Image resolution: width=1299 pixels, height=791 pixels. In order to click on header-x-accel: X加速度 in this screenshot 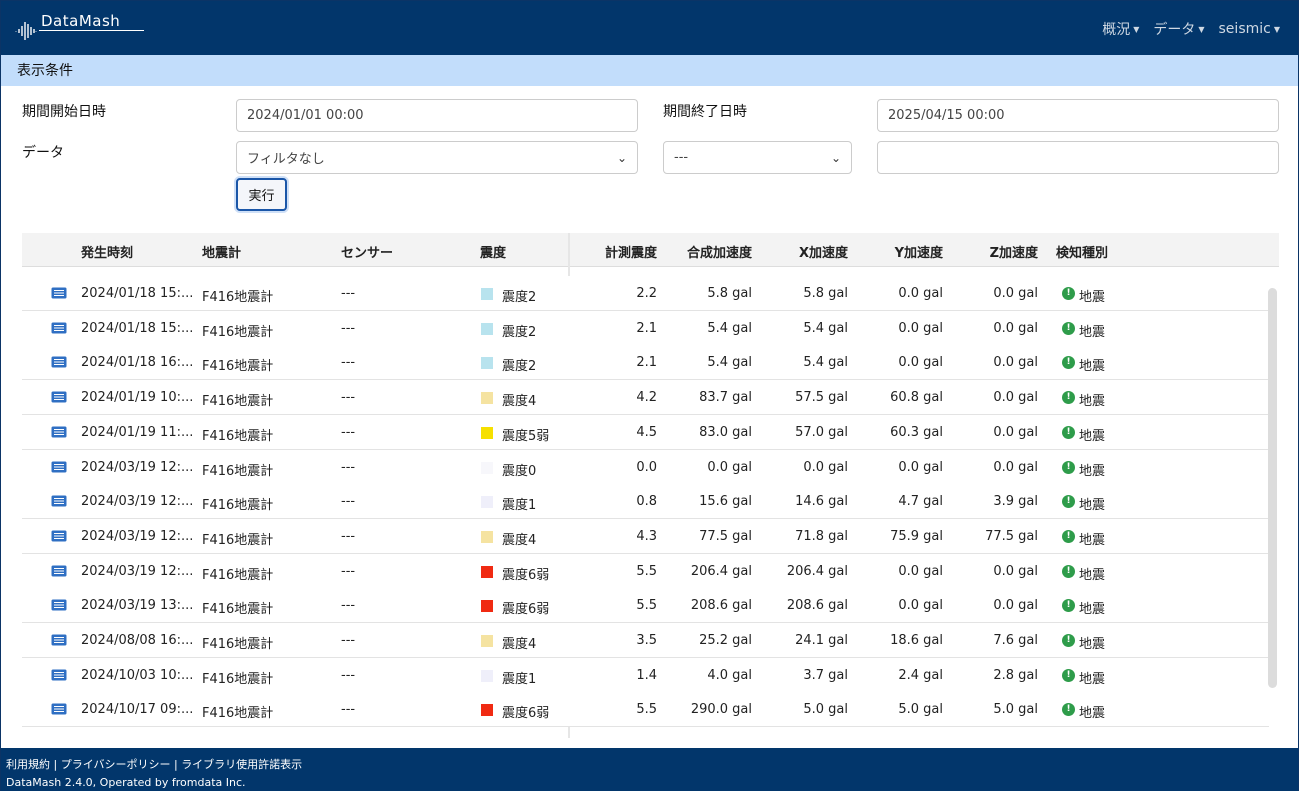, I will do `click(813, 251)`.